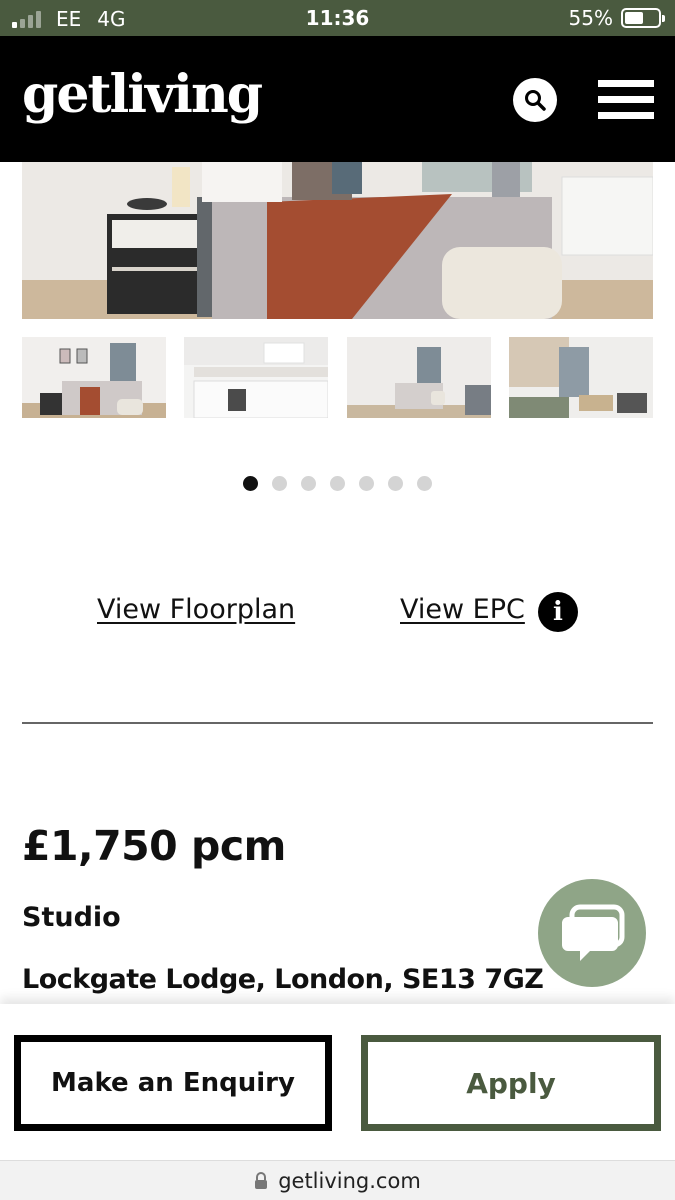 This screenshot has width=675, height=1200. Describe the element at coordinates (581, 377) in the screenshot. I see `thumbnail-living-room` at that location.